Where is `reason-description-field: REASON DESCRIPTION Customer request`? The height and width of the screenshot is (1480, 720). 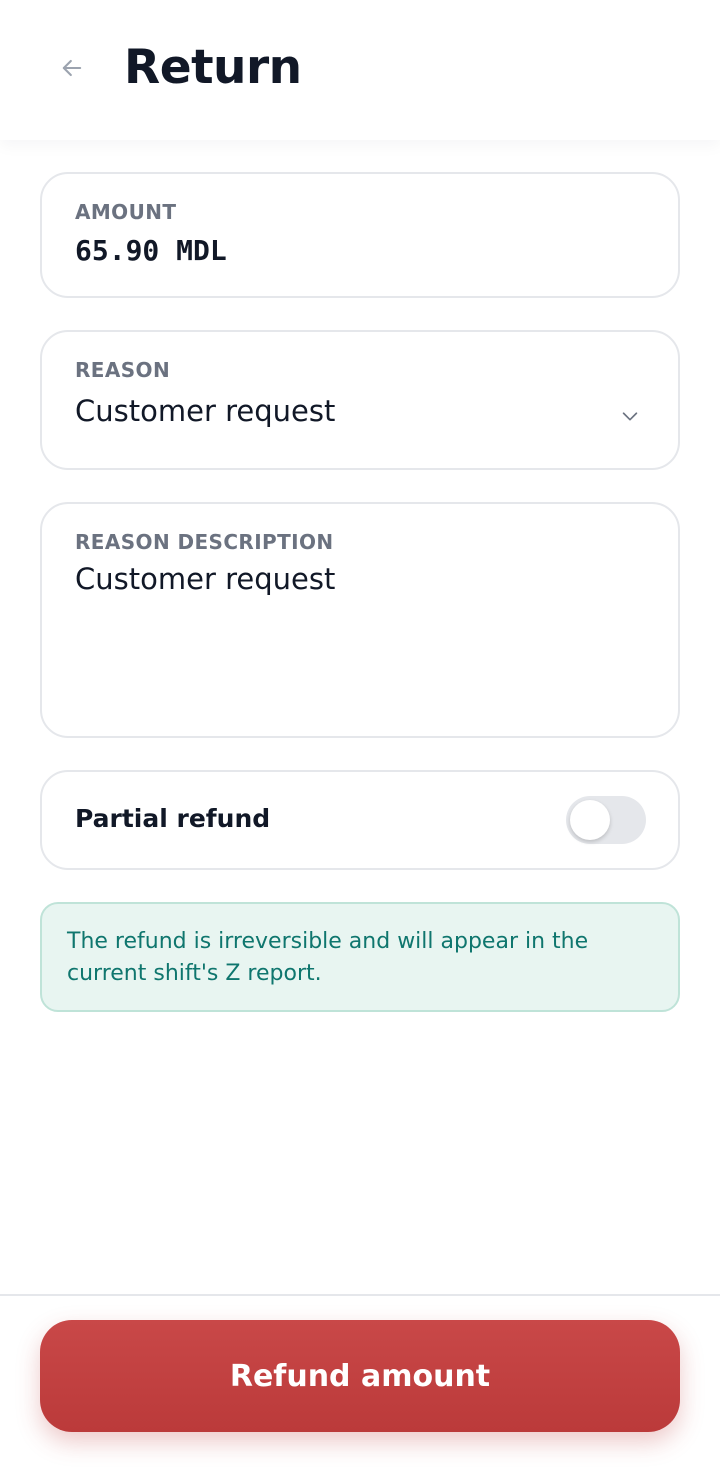
reason-description-field: REASON DESCRIPTION Customer request is located at coordinates (360, 620).